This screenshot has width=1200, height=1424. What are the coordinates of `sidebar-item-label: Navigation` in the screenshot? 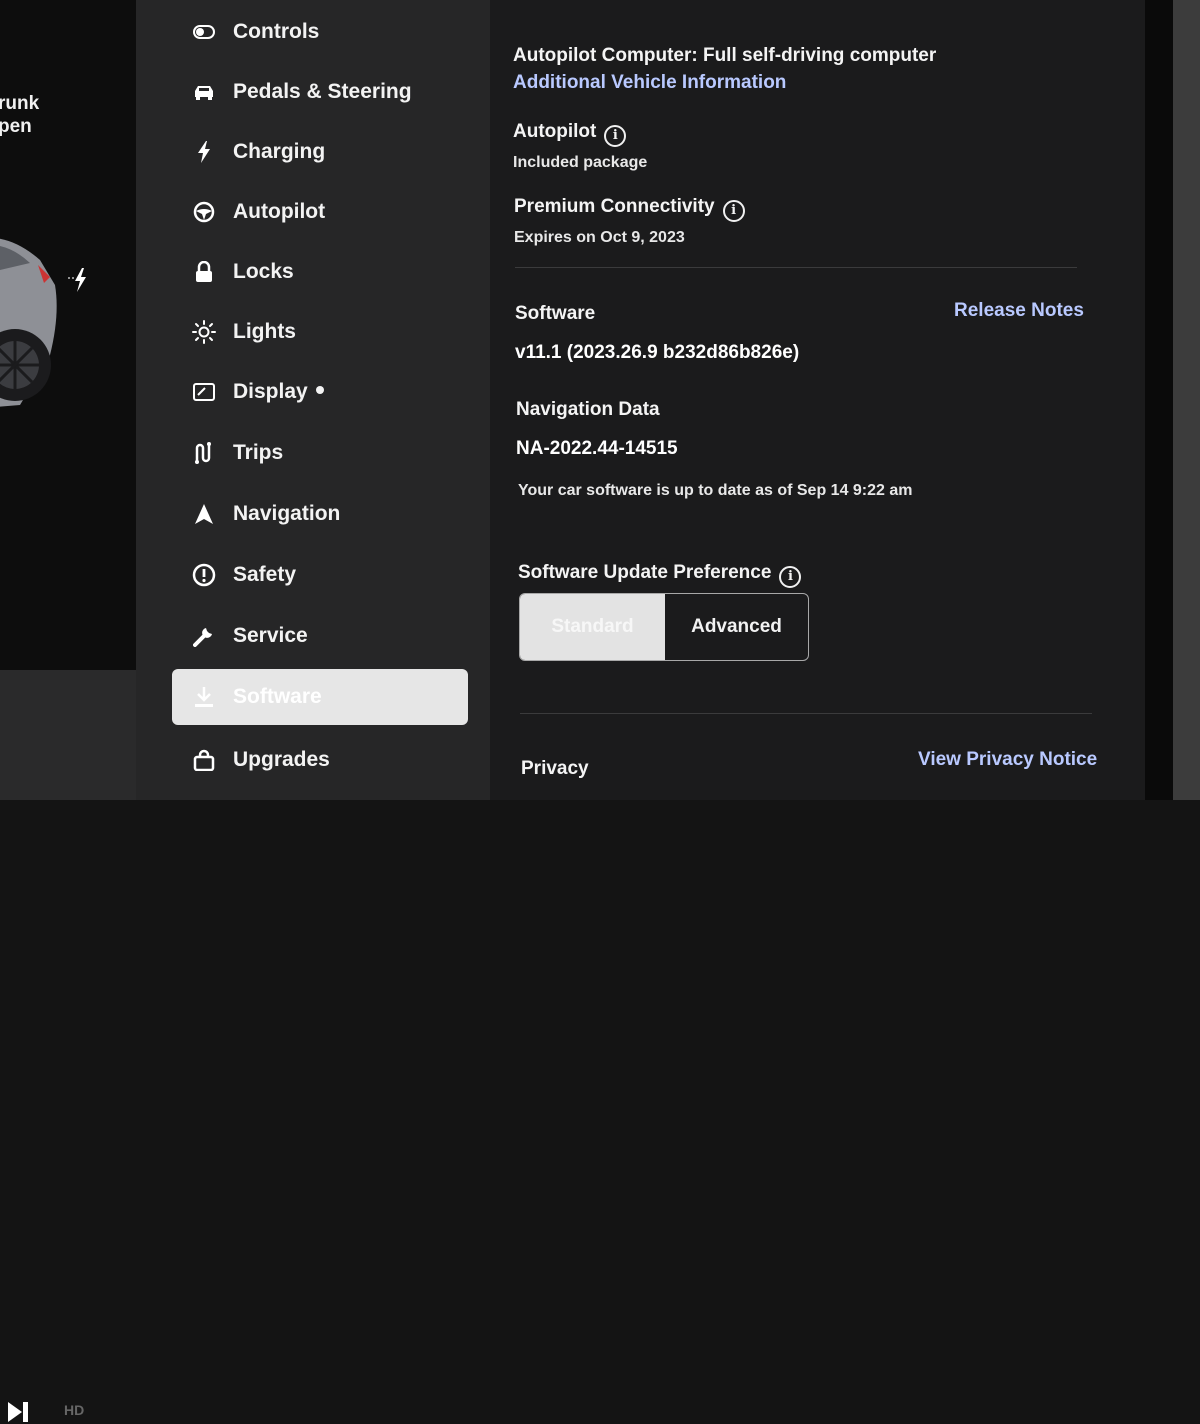 It's located at (287, 513).